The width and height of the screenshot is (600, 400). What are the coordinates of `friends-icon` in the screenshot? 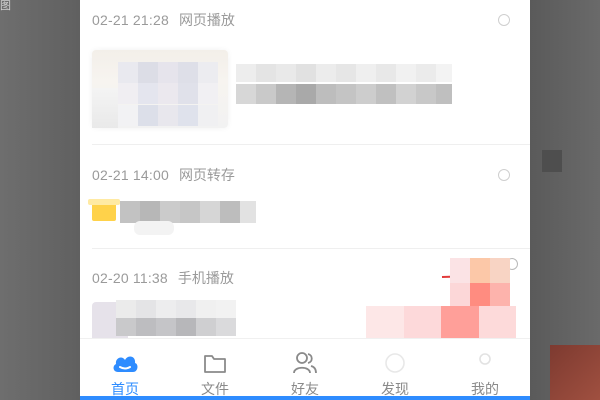 It's located at (305, 363).